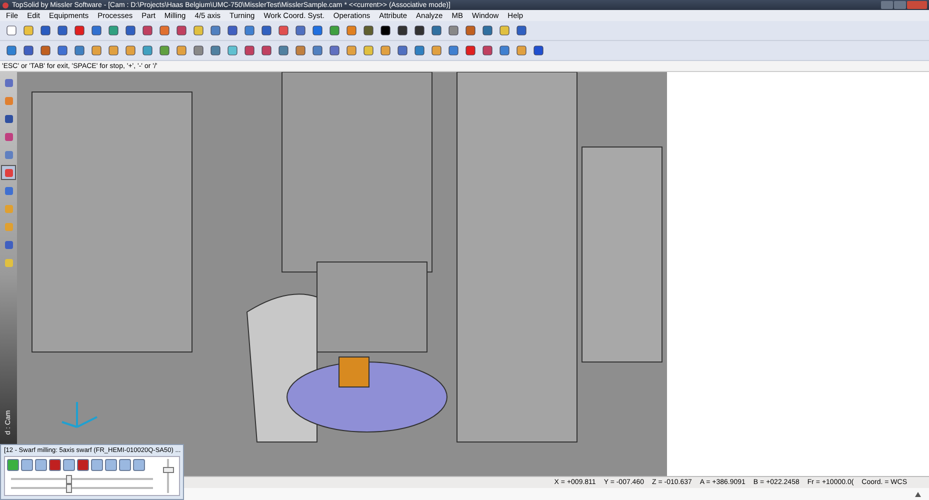 Image resolution: width=929 pixels, height=500 pixels. I want to click on app-logo-icon, so click(5, 5).